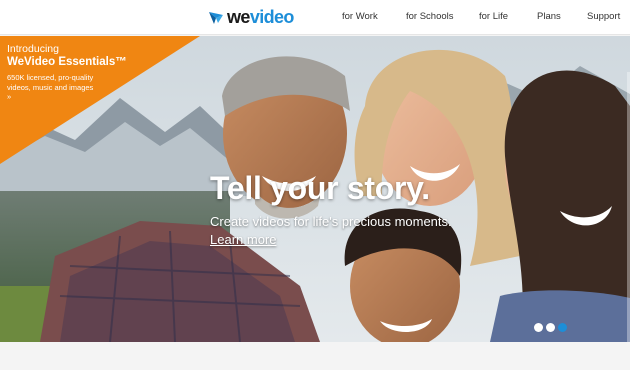 The image size is (630, 370). What do you see at coordinates (493, 16) in the screenshot?
I see `nav-for-life: for Life` at bounding box center [493, 16].